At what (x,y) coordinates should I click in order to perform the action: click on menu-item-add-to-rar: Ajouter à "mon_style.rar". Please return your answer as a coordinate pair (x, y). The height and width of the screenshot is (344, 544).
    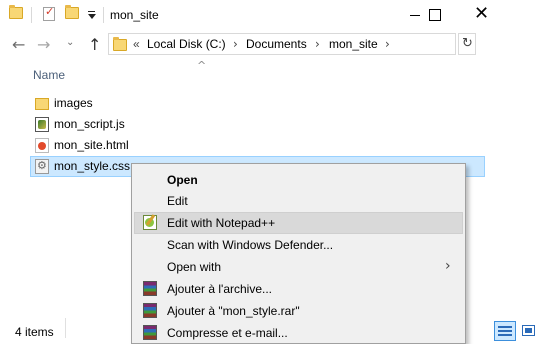
    Looking at the image, I should click on (298, 311).